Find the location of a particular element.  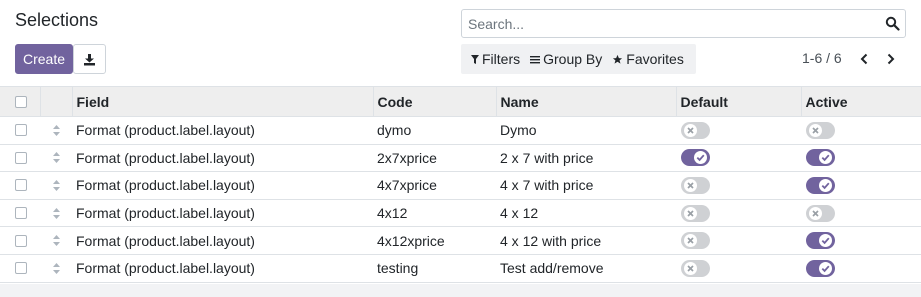

table-row: Format (product.label.layout) dymo Dymo is located at coordinates (460, 130).